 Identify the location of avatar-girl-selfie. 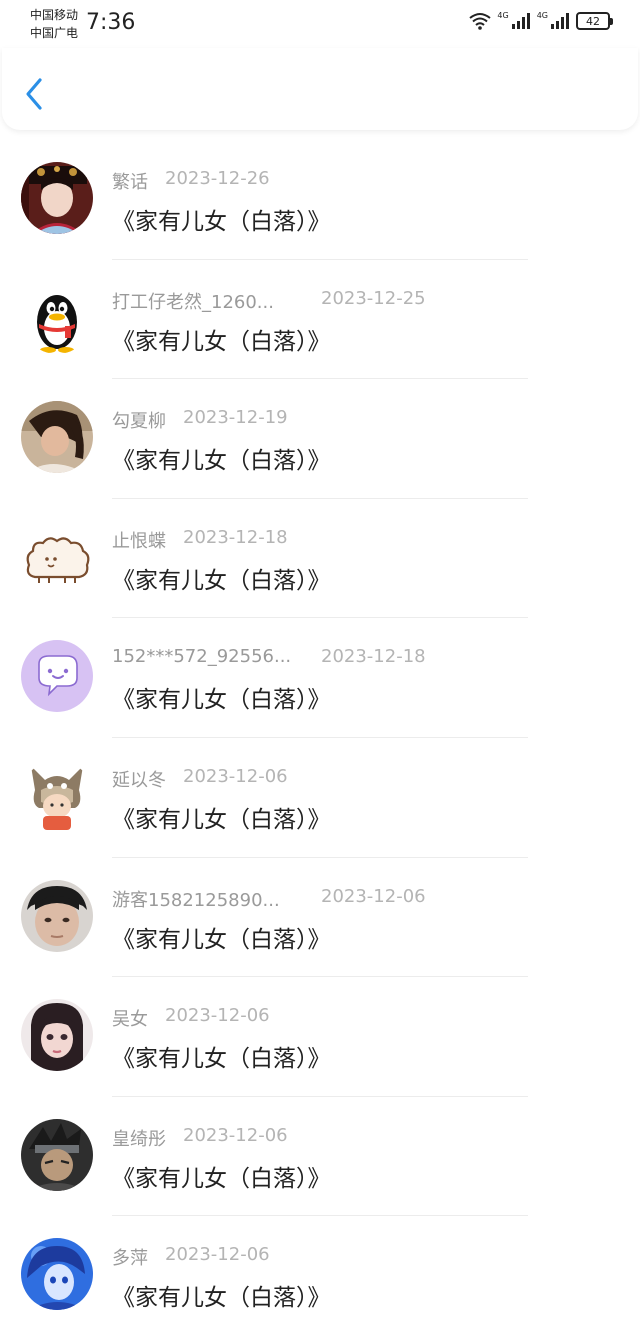
(57, 1035).